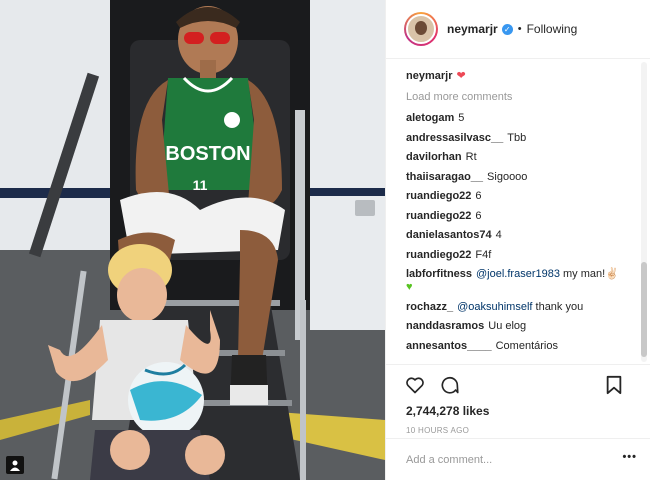  I want to click on heart-icon, so click(415, 385).